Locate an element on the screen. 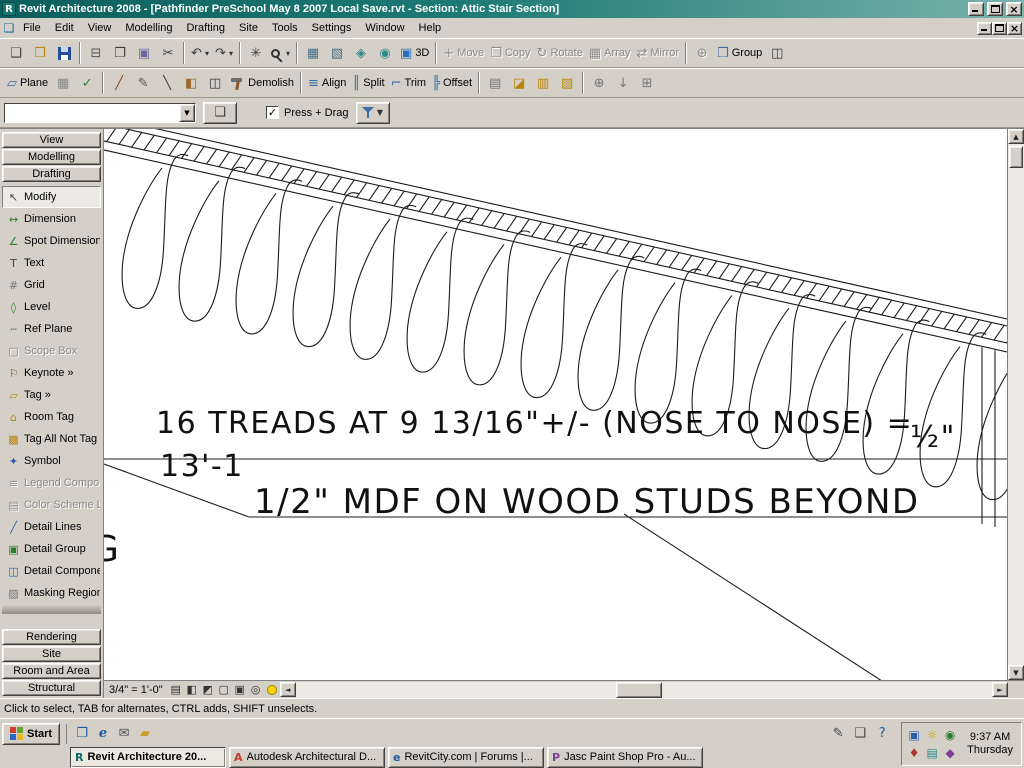 The image size is (1024, 768). reveal-hidden-icon is located at coordinates (272, 689).